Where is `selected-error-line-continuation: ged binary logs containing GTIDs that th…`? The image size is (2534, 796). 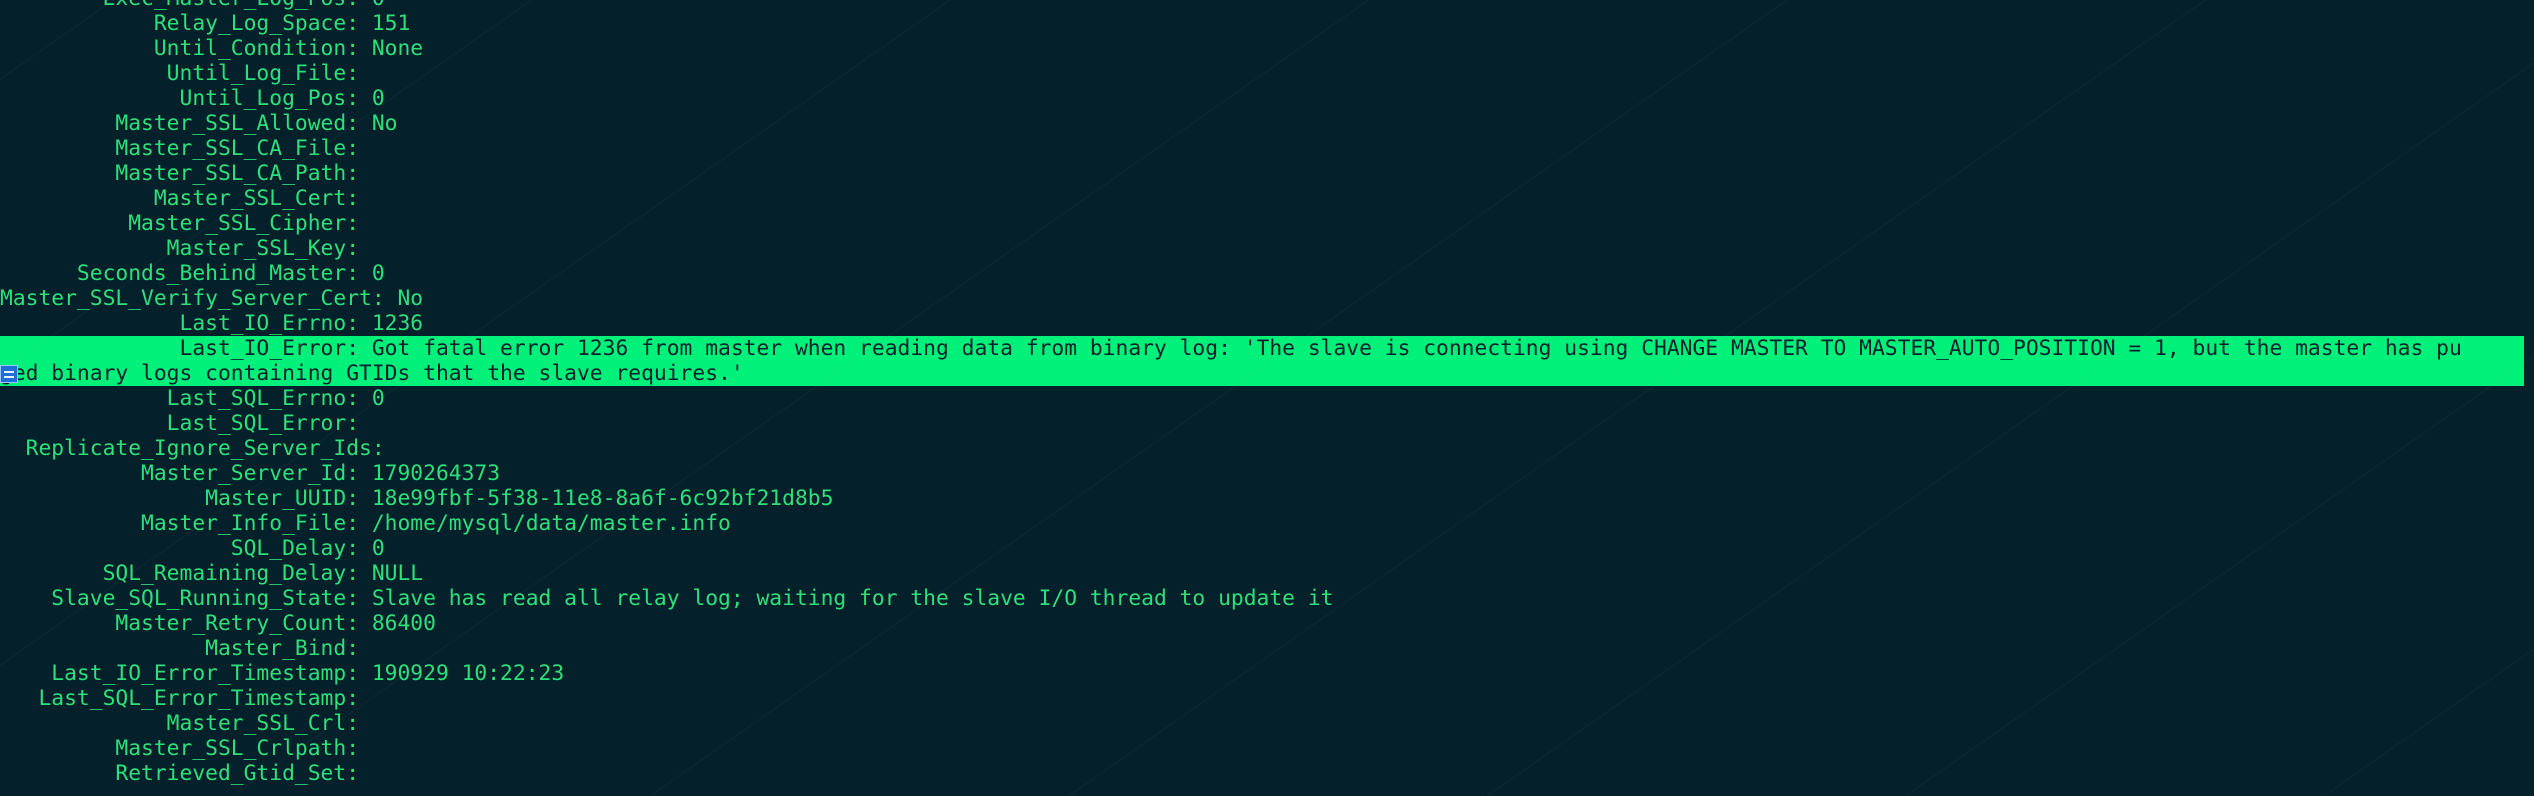 selected-error-line-continuation: ged binary logs containing GTIDs that th… is located at coordinates (1262, 373).